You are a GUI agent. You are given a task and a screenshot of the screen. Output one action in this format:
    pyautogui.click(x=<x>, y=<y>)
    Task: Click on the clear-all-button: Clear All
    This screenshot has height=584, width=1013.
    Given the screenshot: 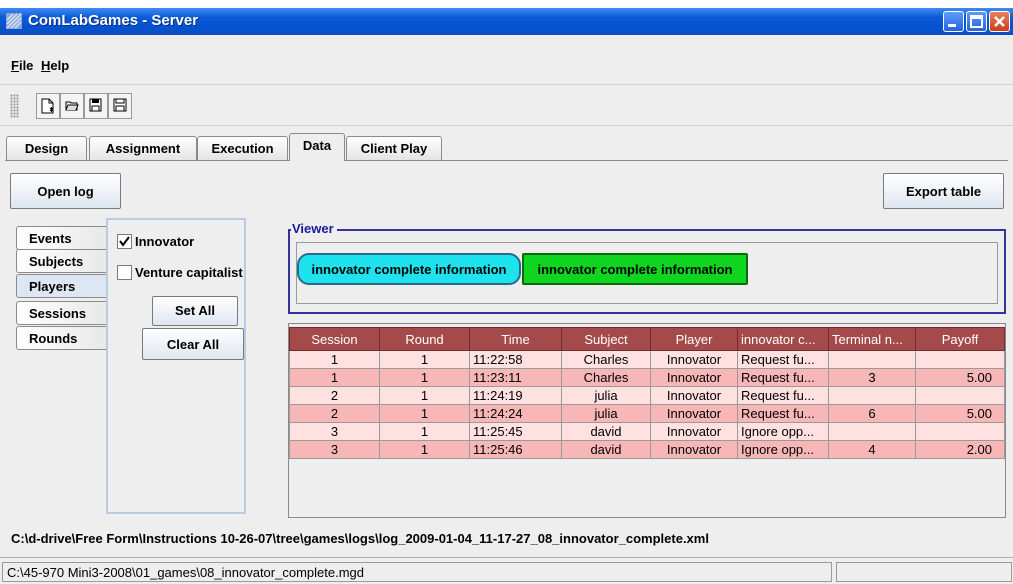 What is the action you would take?
    pyautogui.click(x=193, y=344)
    